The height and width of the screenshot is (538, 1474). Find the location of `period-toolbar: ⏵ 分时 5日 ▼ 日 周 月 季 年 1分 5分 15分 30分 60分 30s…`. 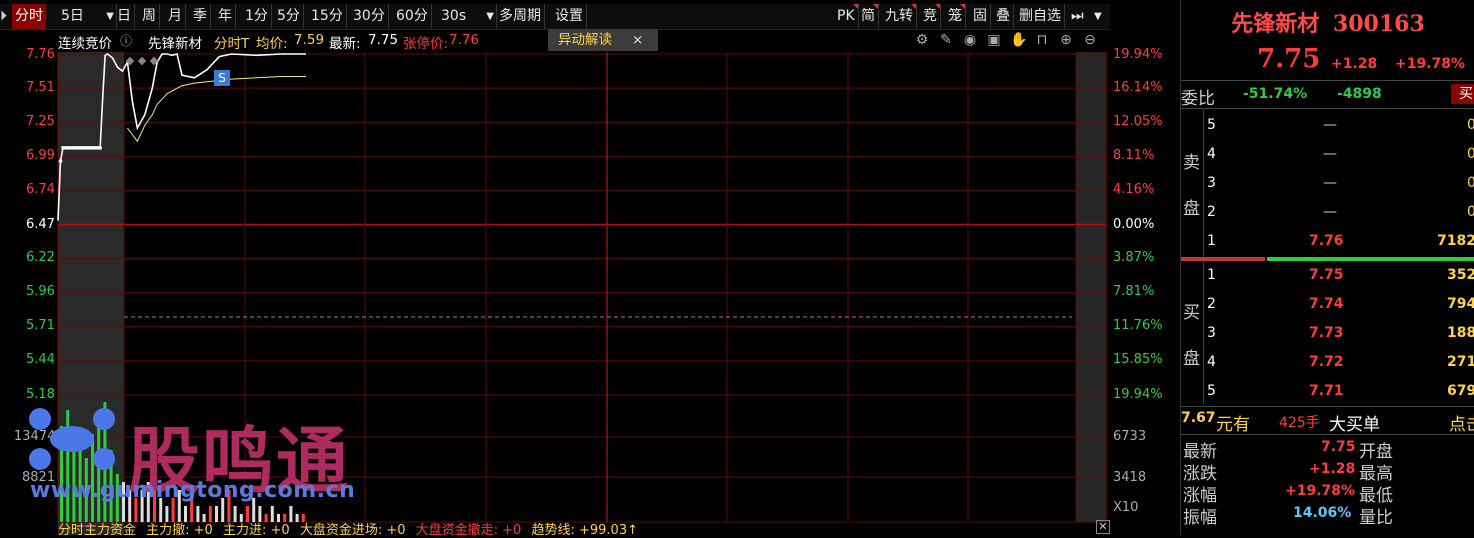

period-toolbar: ⏵ 分时 5日 ▼ 日 周 月 季 年 1分 5分 15分 30分 60分 30s… is located at coordinates (555, 17).